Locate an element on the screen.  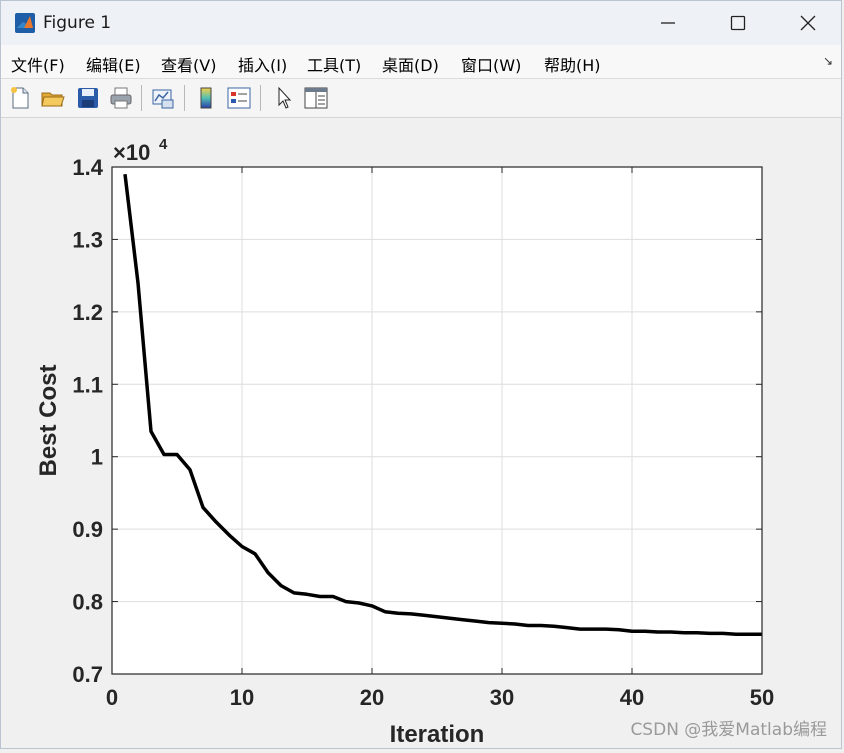
maximize-icon is located at coordinates (738, 23).